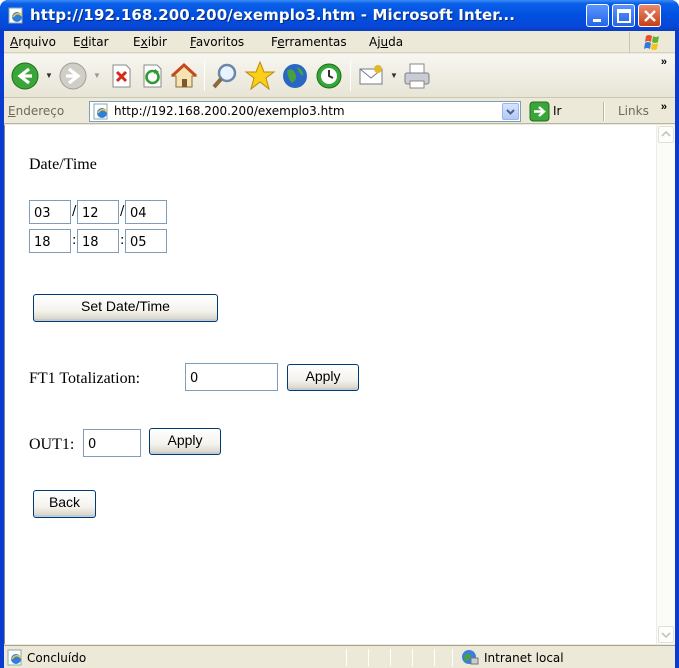 Image resolution: width=679 pixels, height=668 pixels. I want to click on chevron-up-icon, so click(666, 133).